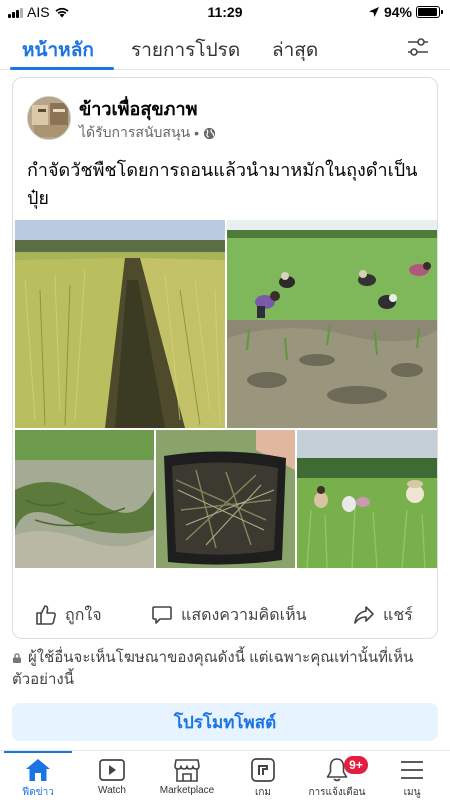 This screenshot has width=450, height=800. I want to click on tab-home: หน้าหลัก, so click(58, 50).